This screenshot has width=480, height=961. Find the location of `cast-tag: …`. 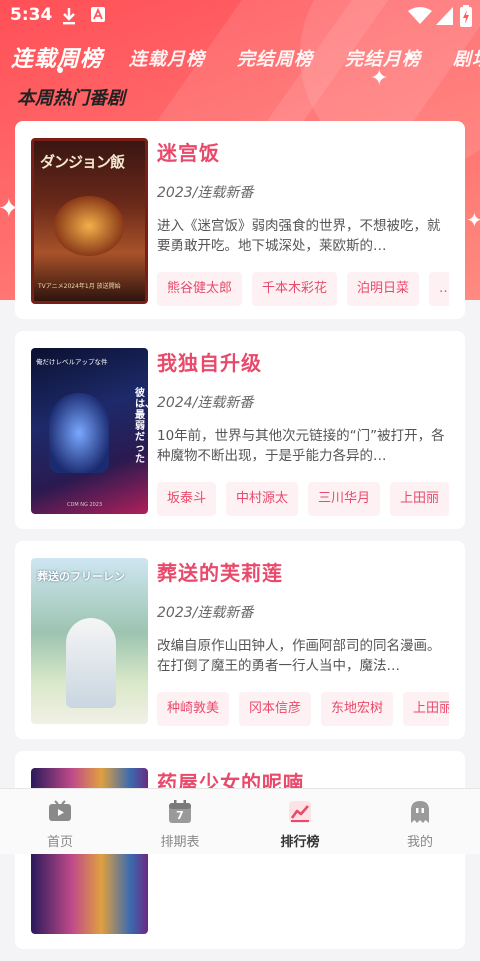

cast-tag: … is located at coordinates (439, 289).